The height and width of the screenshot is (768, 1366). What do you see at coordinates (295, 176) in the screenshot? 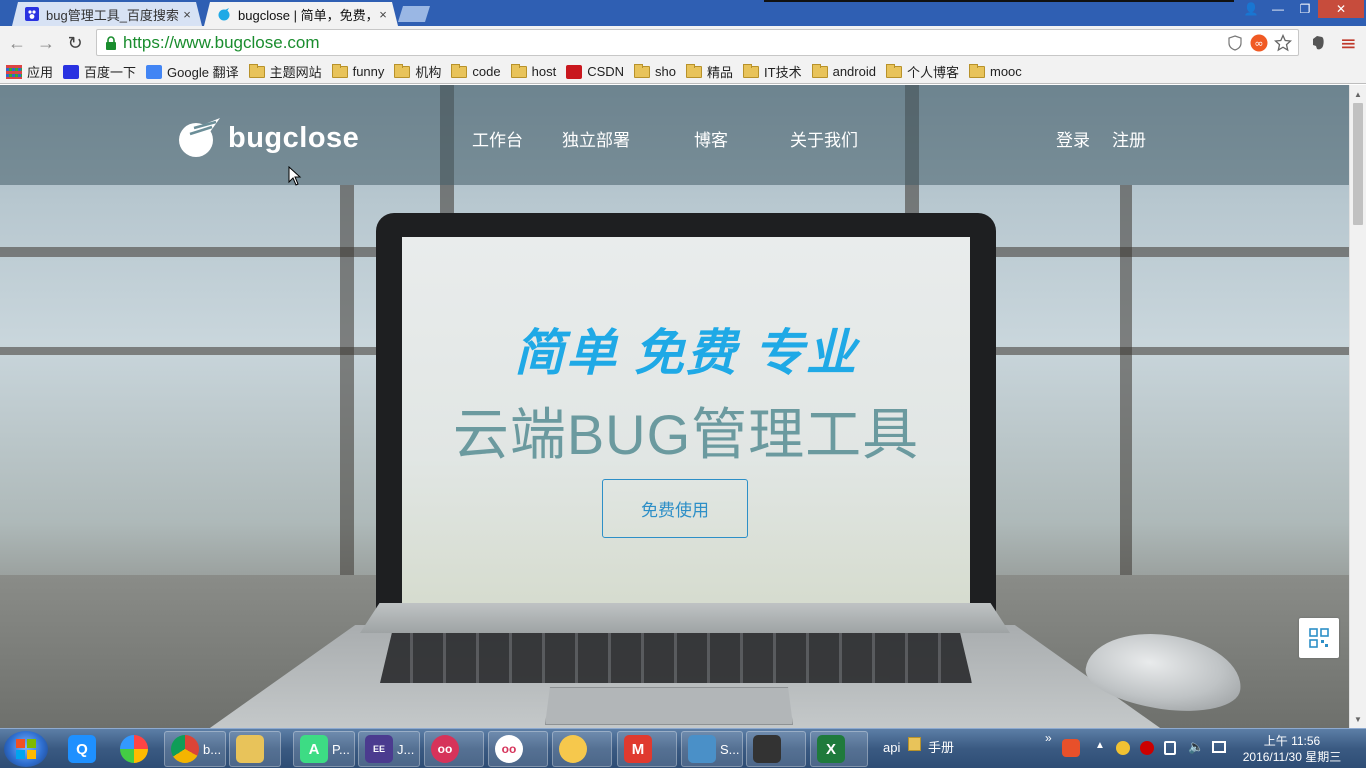
I see `mouse-cursor-icon` at bounding box center [295, 176].